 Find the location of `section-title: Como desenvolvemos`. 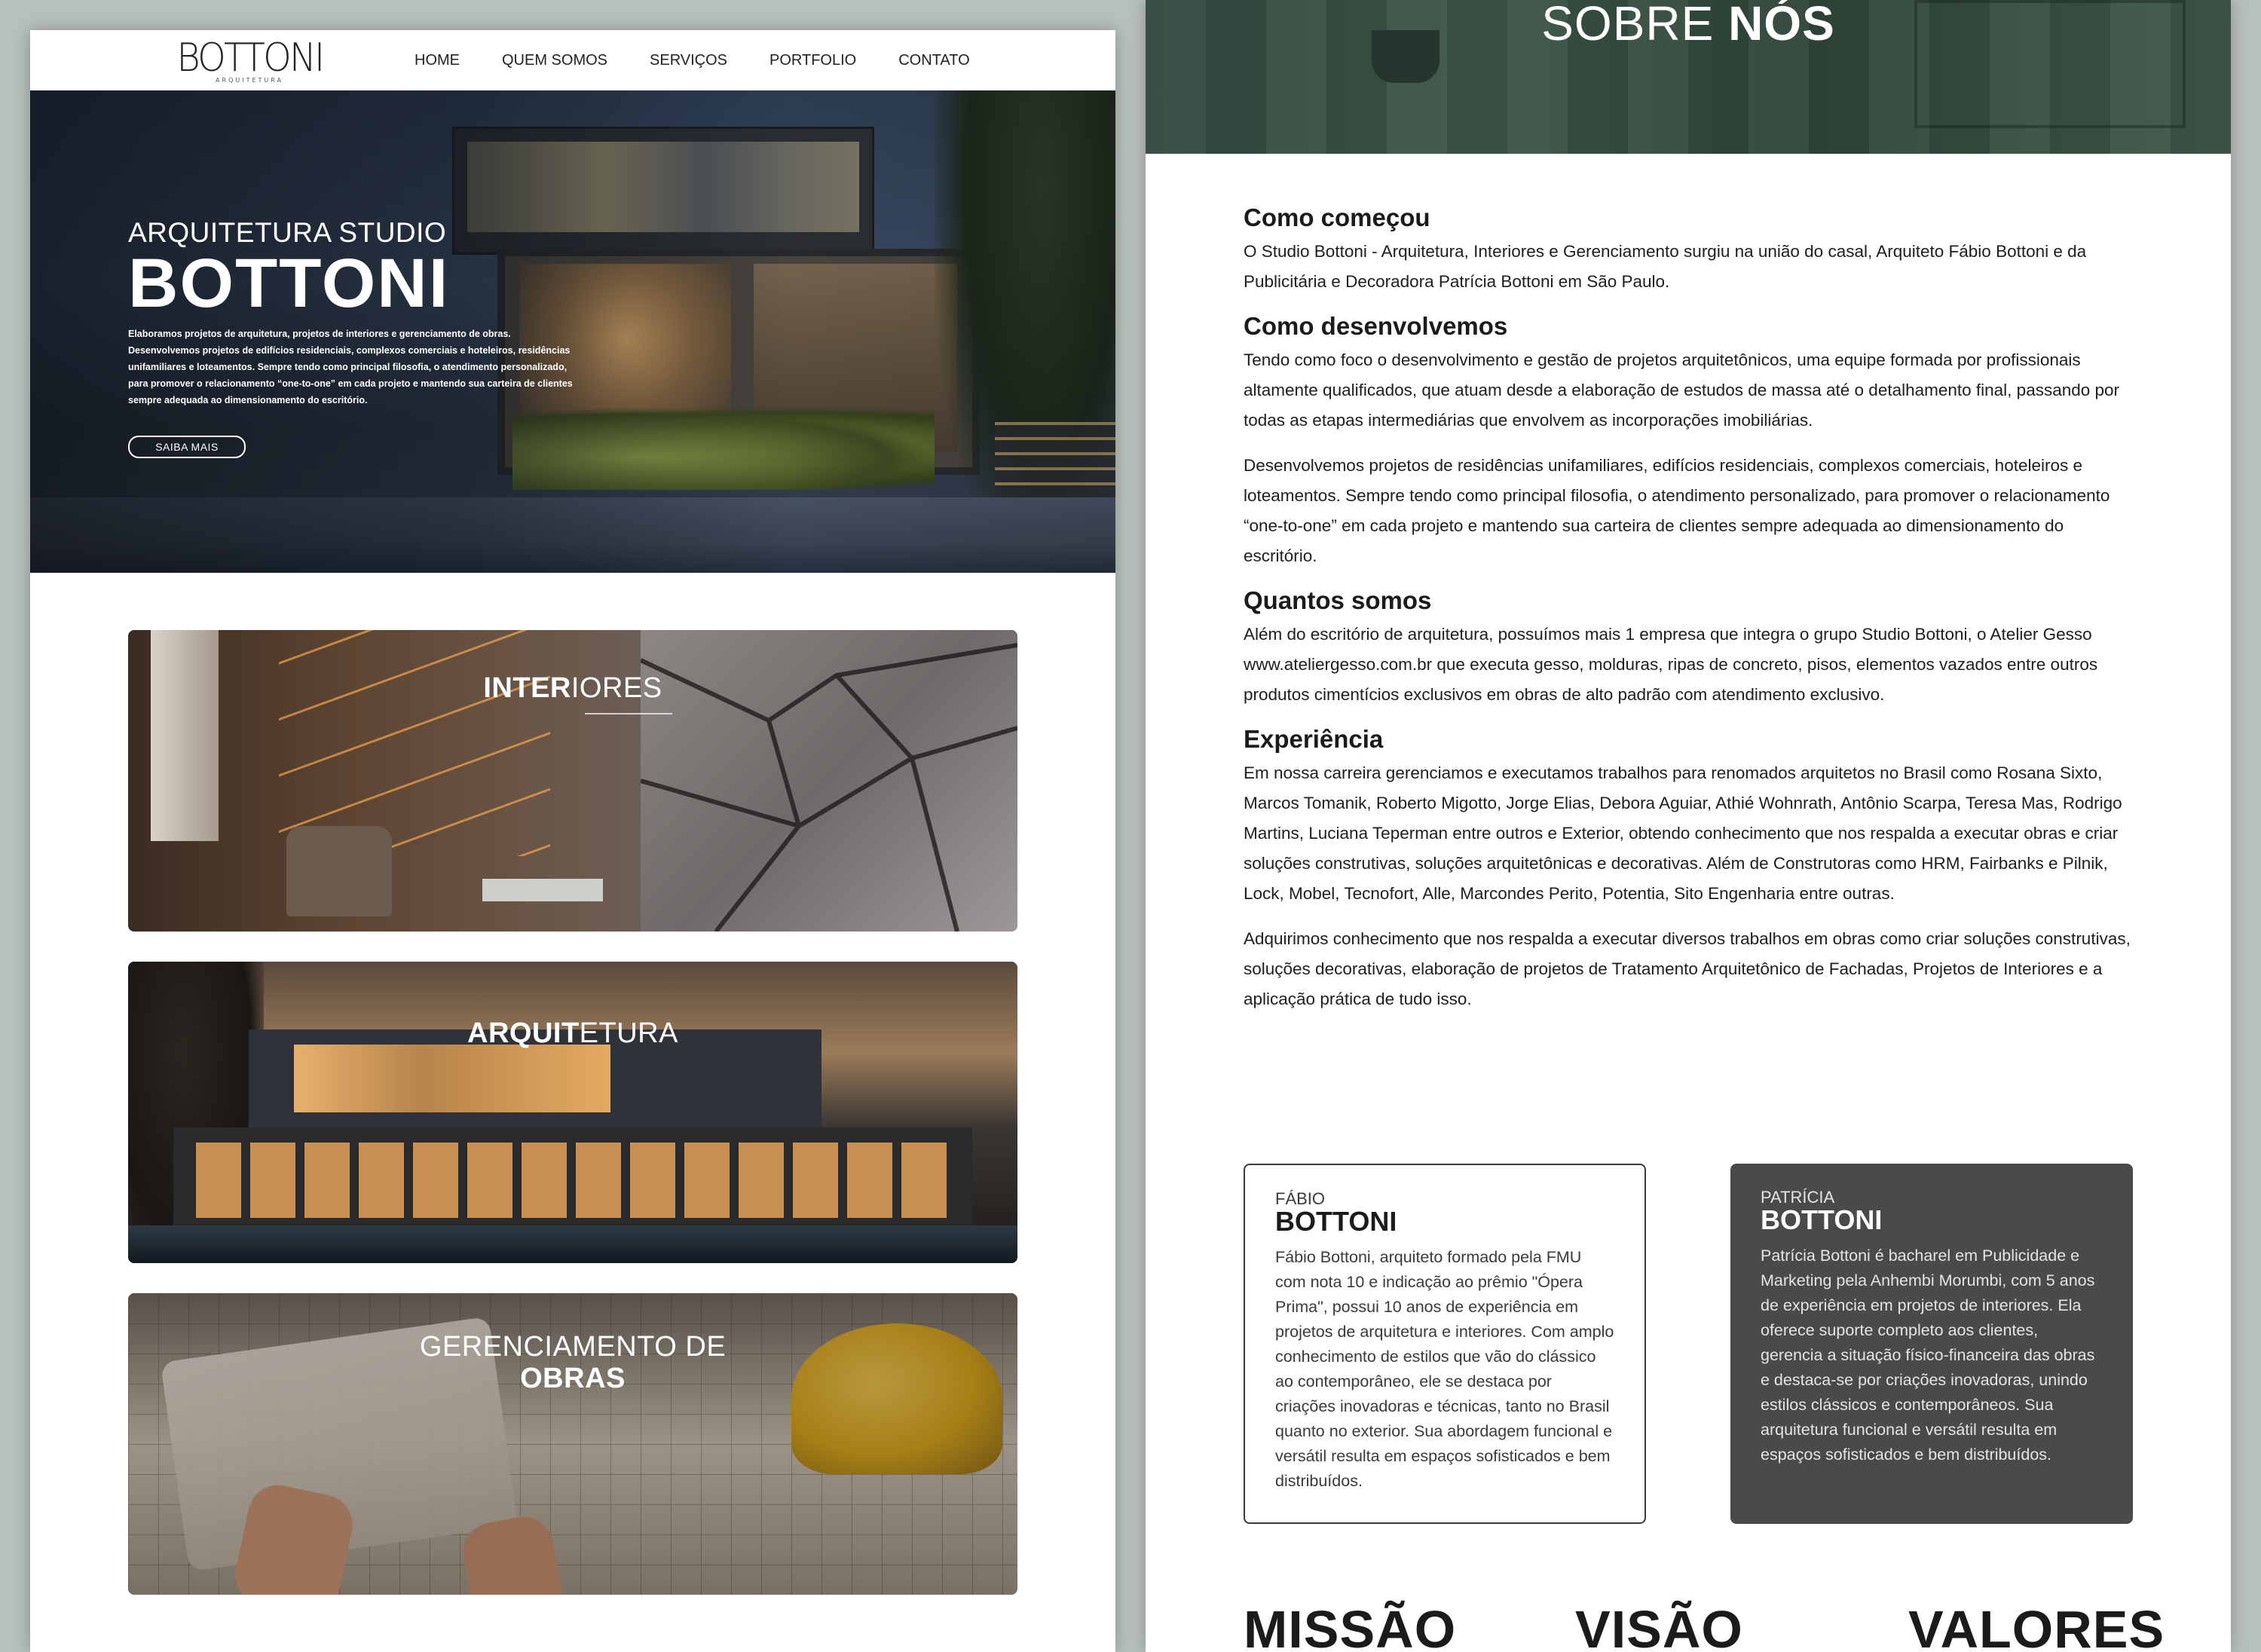

section-title: Como desenvolvemos is located at coordinates (1376, 326).